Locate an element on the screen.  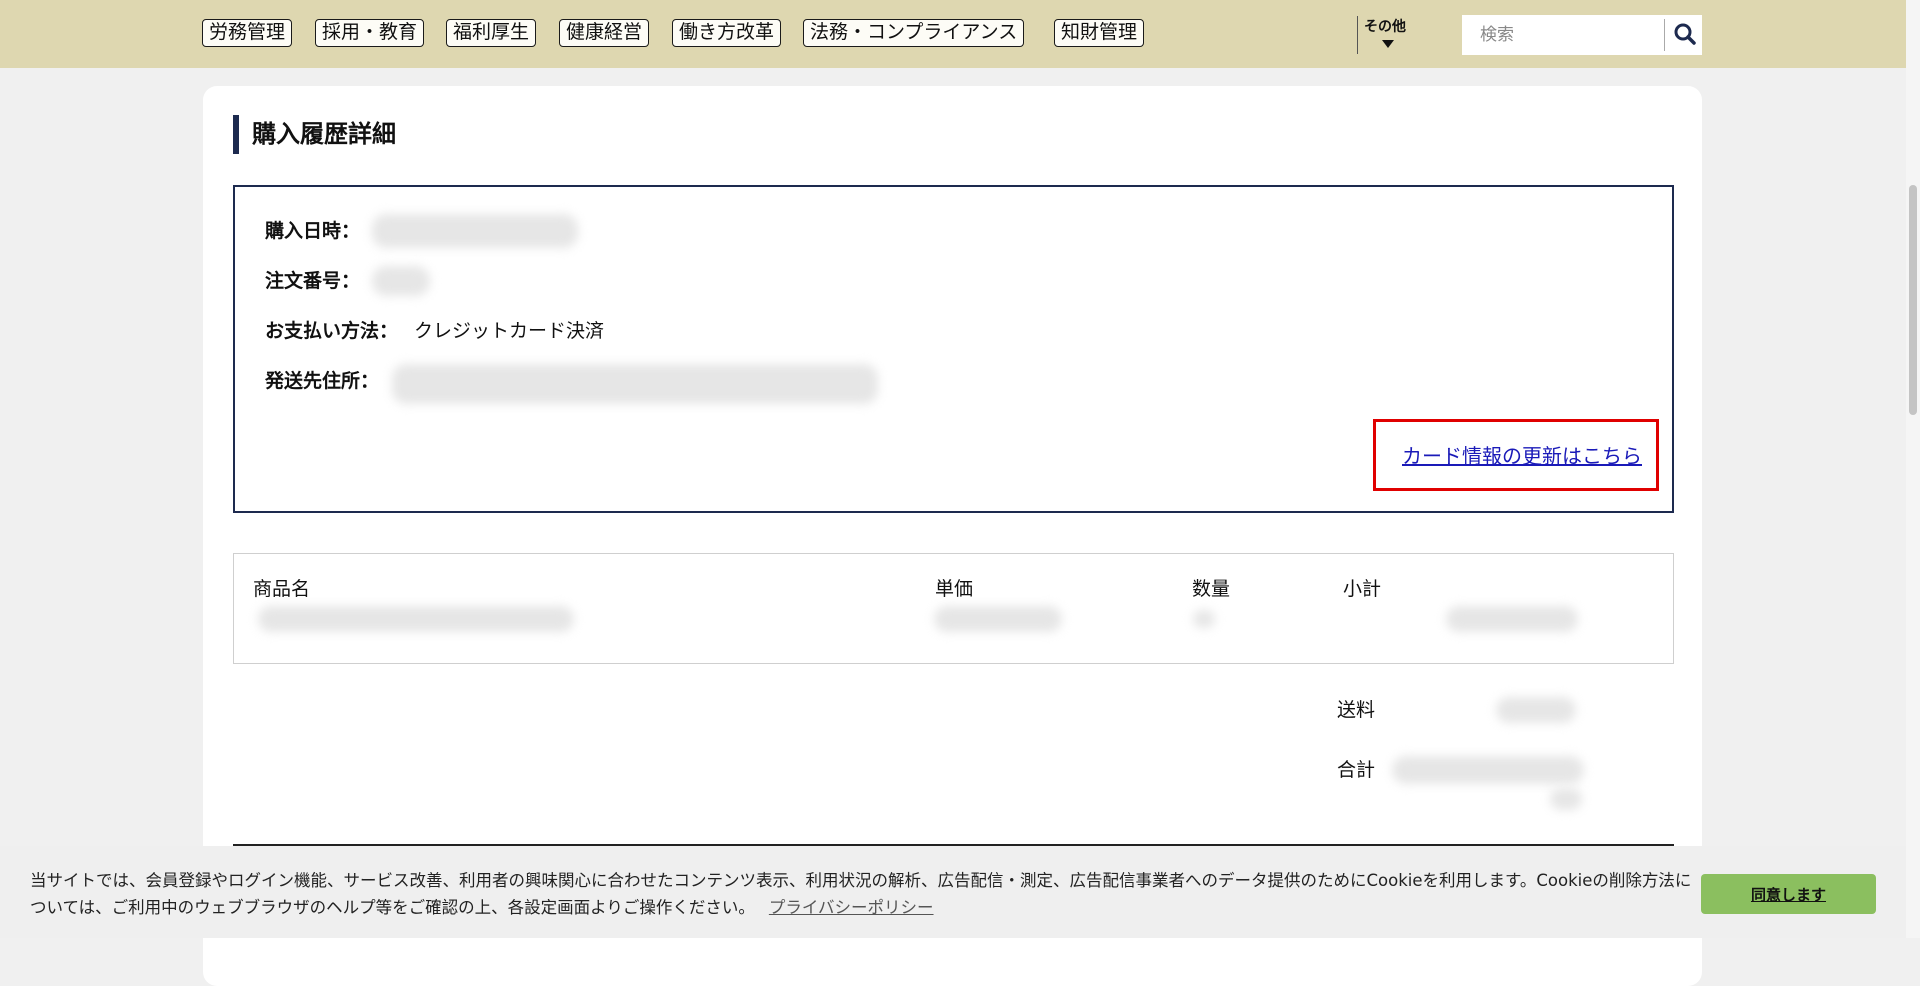
page-title: 購入履歴詳細 is located at coordinates (324, 134).